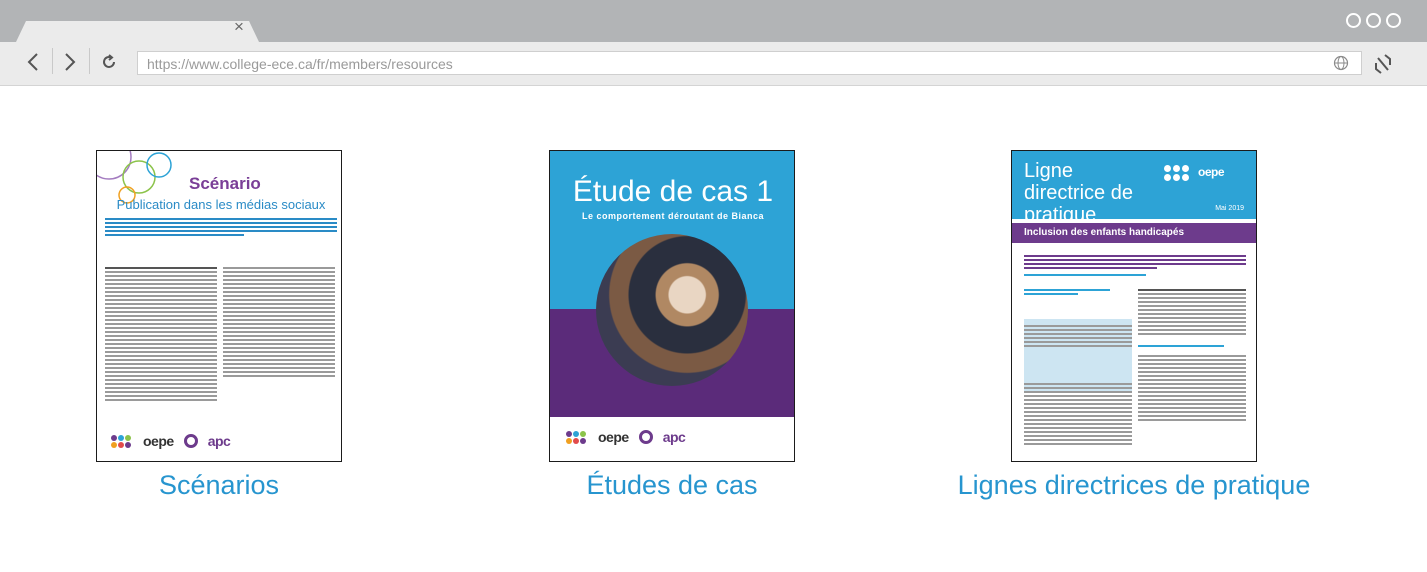  I want to click on window-controls, so click(1373, 20).